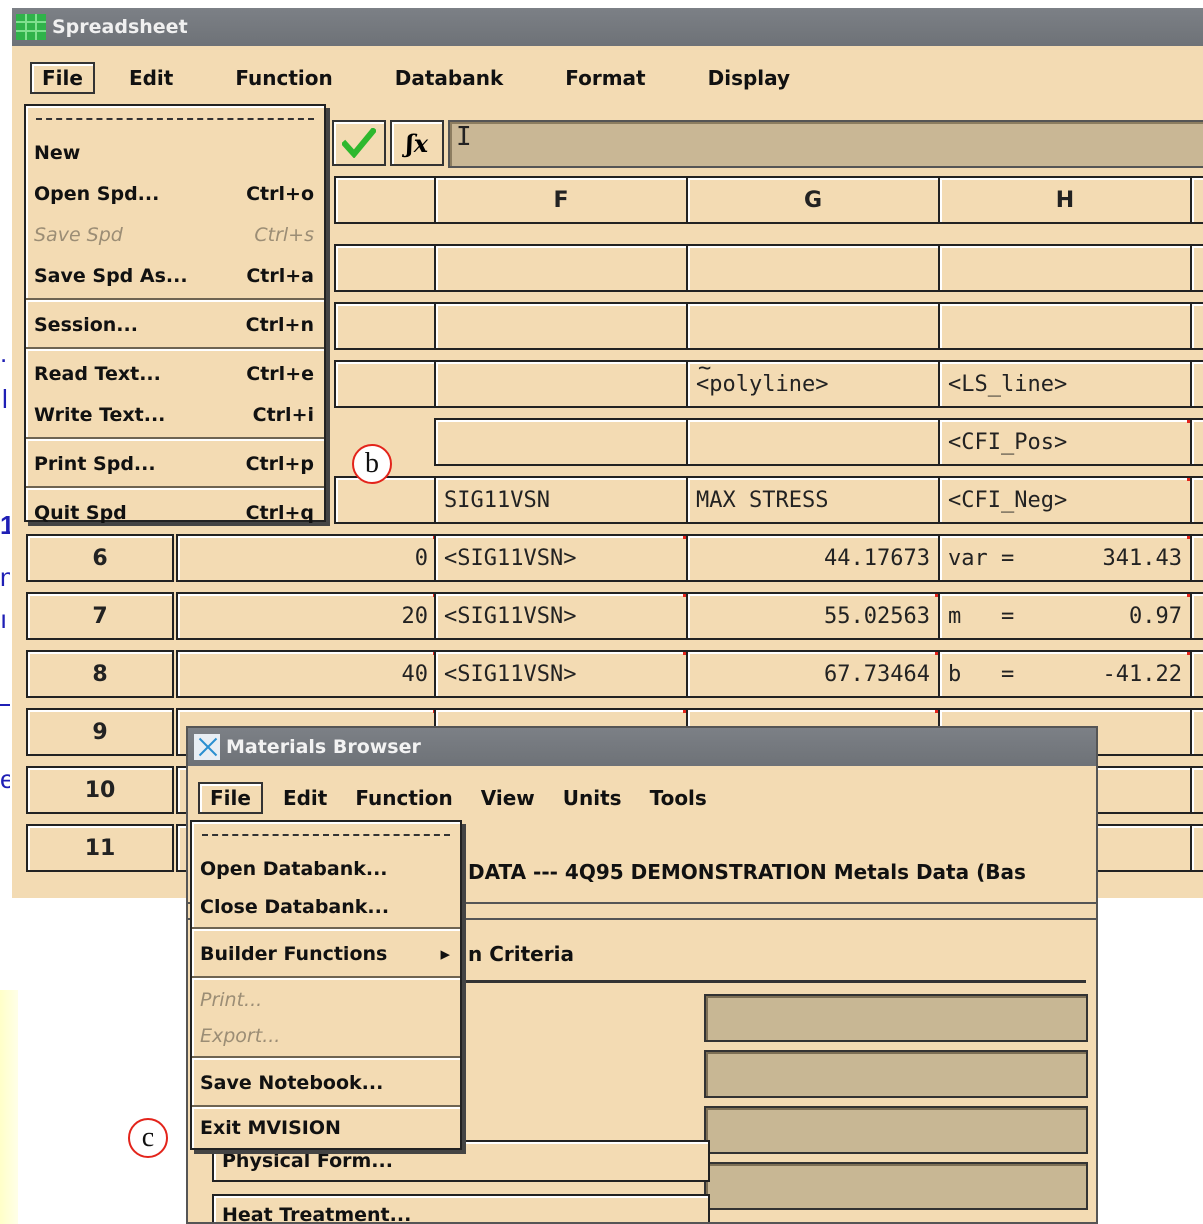  What do you see at coordinates (307, 616) in the screenshot?
I see `table-cell: 20` at bounding box center [307, 616].